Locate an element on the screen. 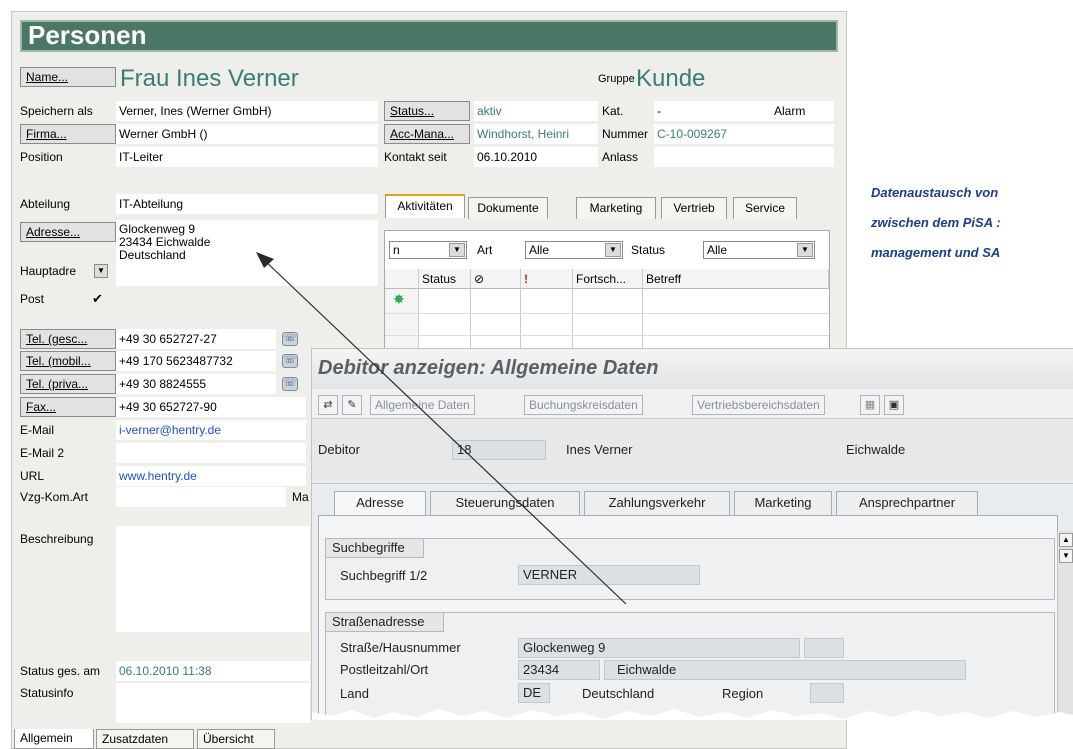 Image resolution: width=1073 pixels, height=749 pixels. suchbegriff-field: VERNER is located at coordinates (609, 575).